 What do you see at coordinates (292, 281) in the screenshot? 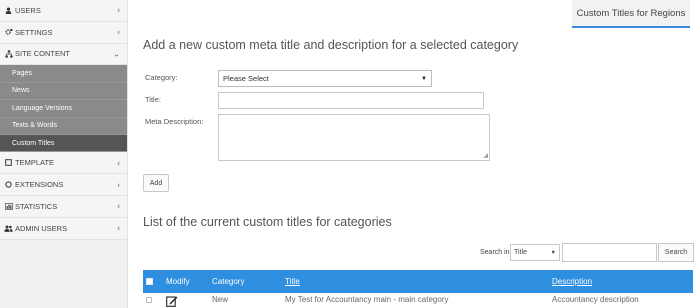
I see `column-header-title: Title` at bounding box center [292, 281].